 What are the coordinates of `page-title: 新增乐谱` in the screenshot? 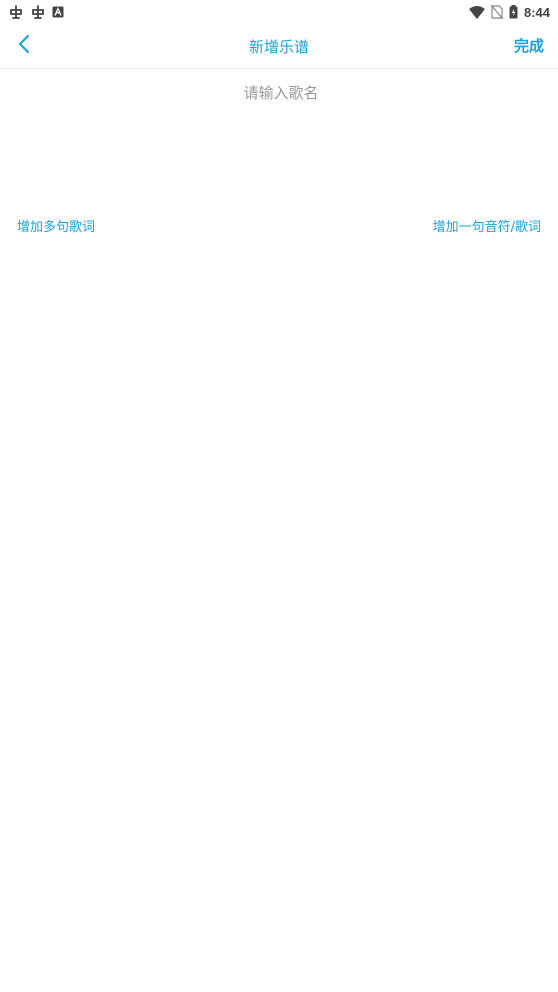 It's located at (278, 46).